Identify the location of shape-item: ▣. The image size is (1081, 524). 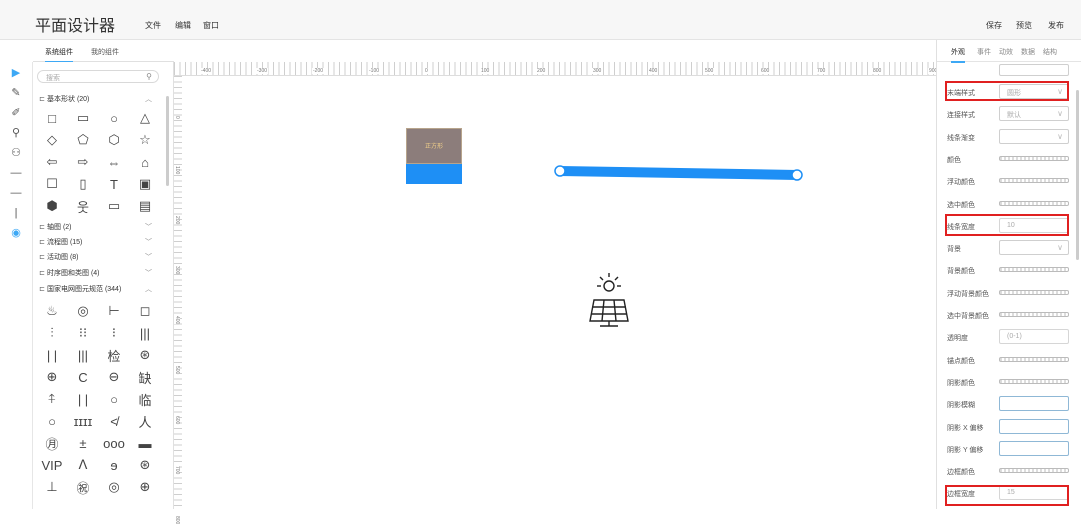
(145, 184).